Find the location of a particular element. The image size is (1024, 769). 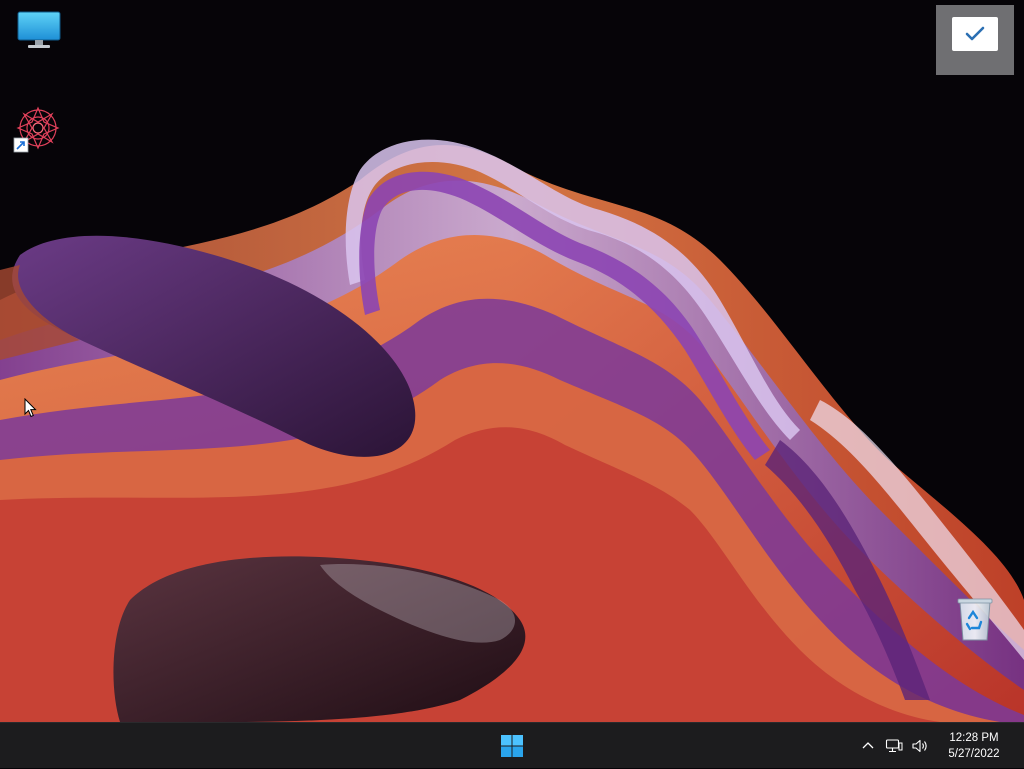

chevron-up-icon is located at coordinates (868, 745).